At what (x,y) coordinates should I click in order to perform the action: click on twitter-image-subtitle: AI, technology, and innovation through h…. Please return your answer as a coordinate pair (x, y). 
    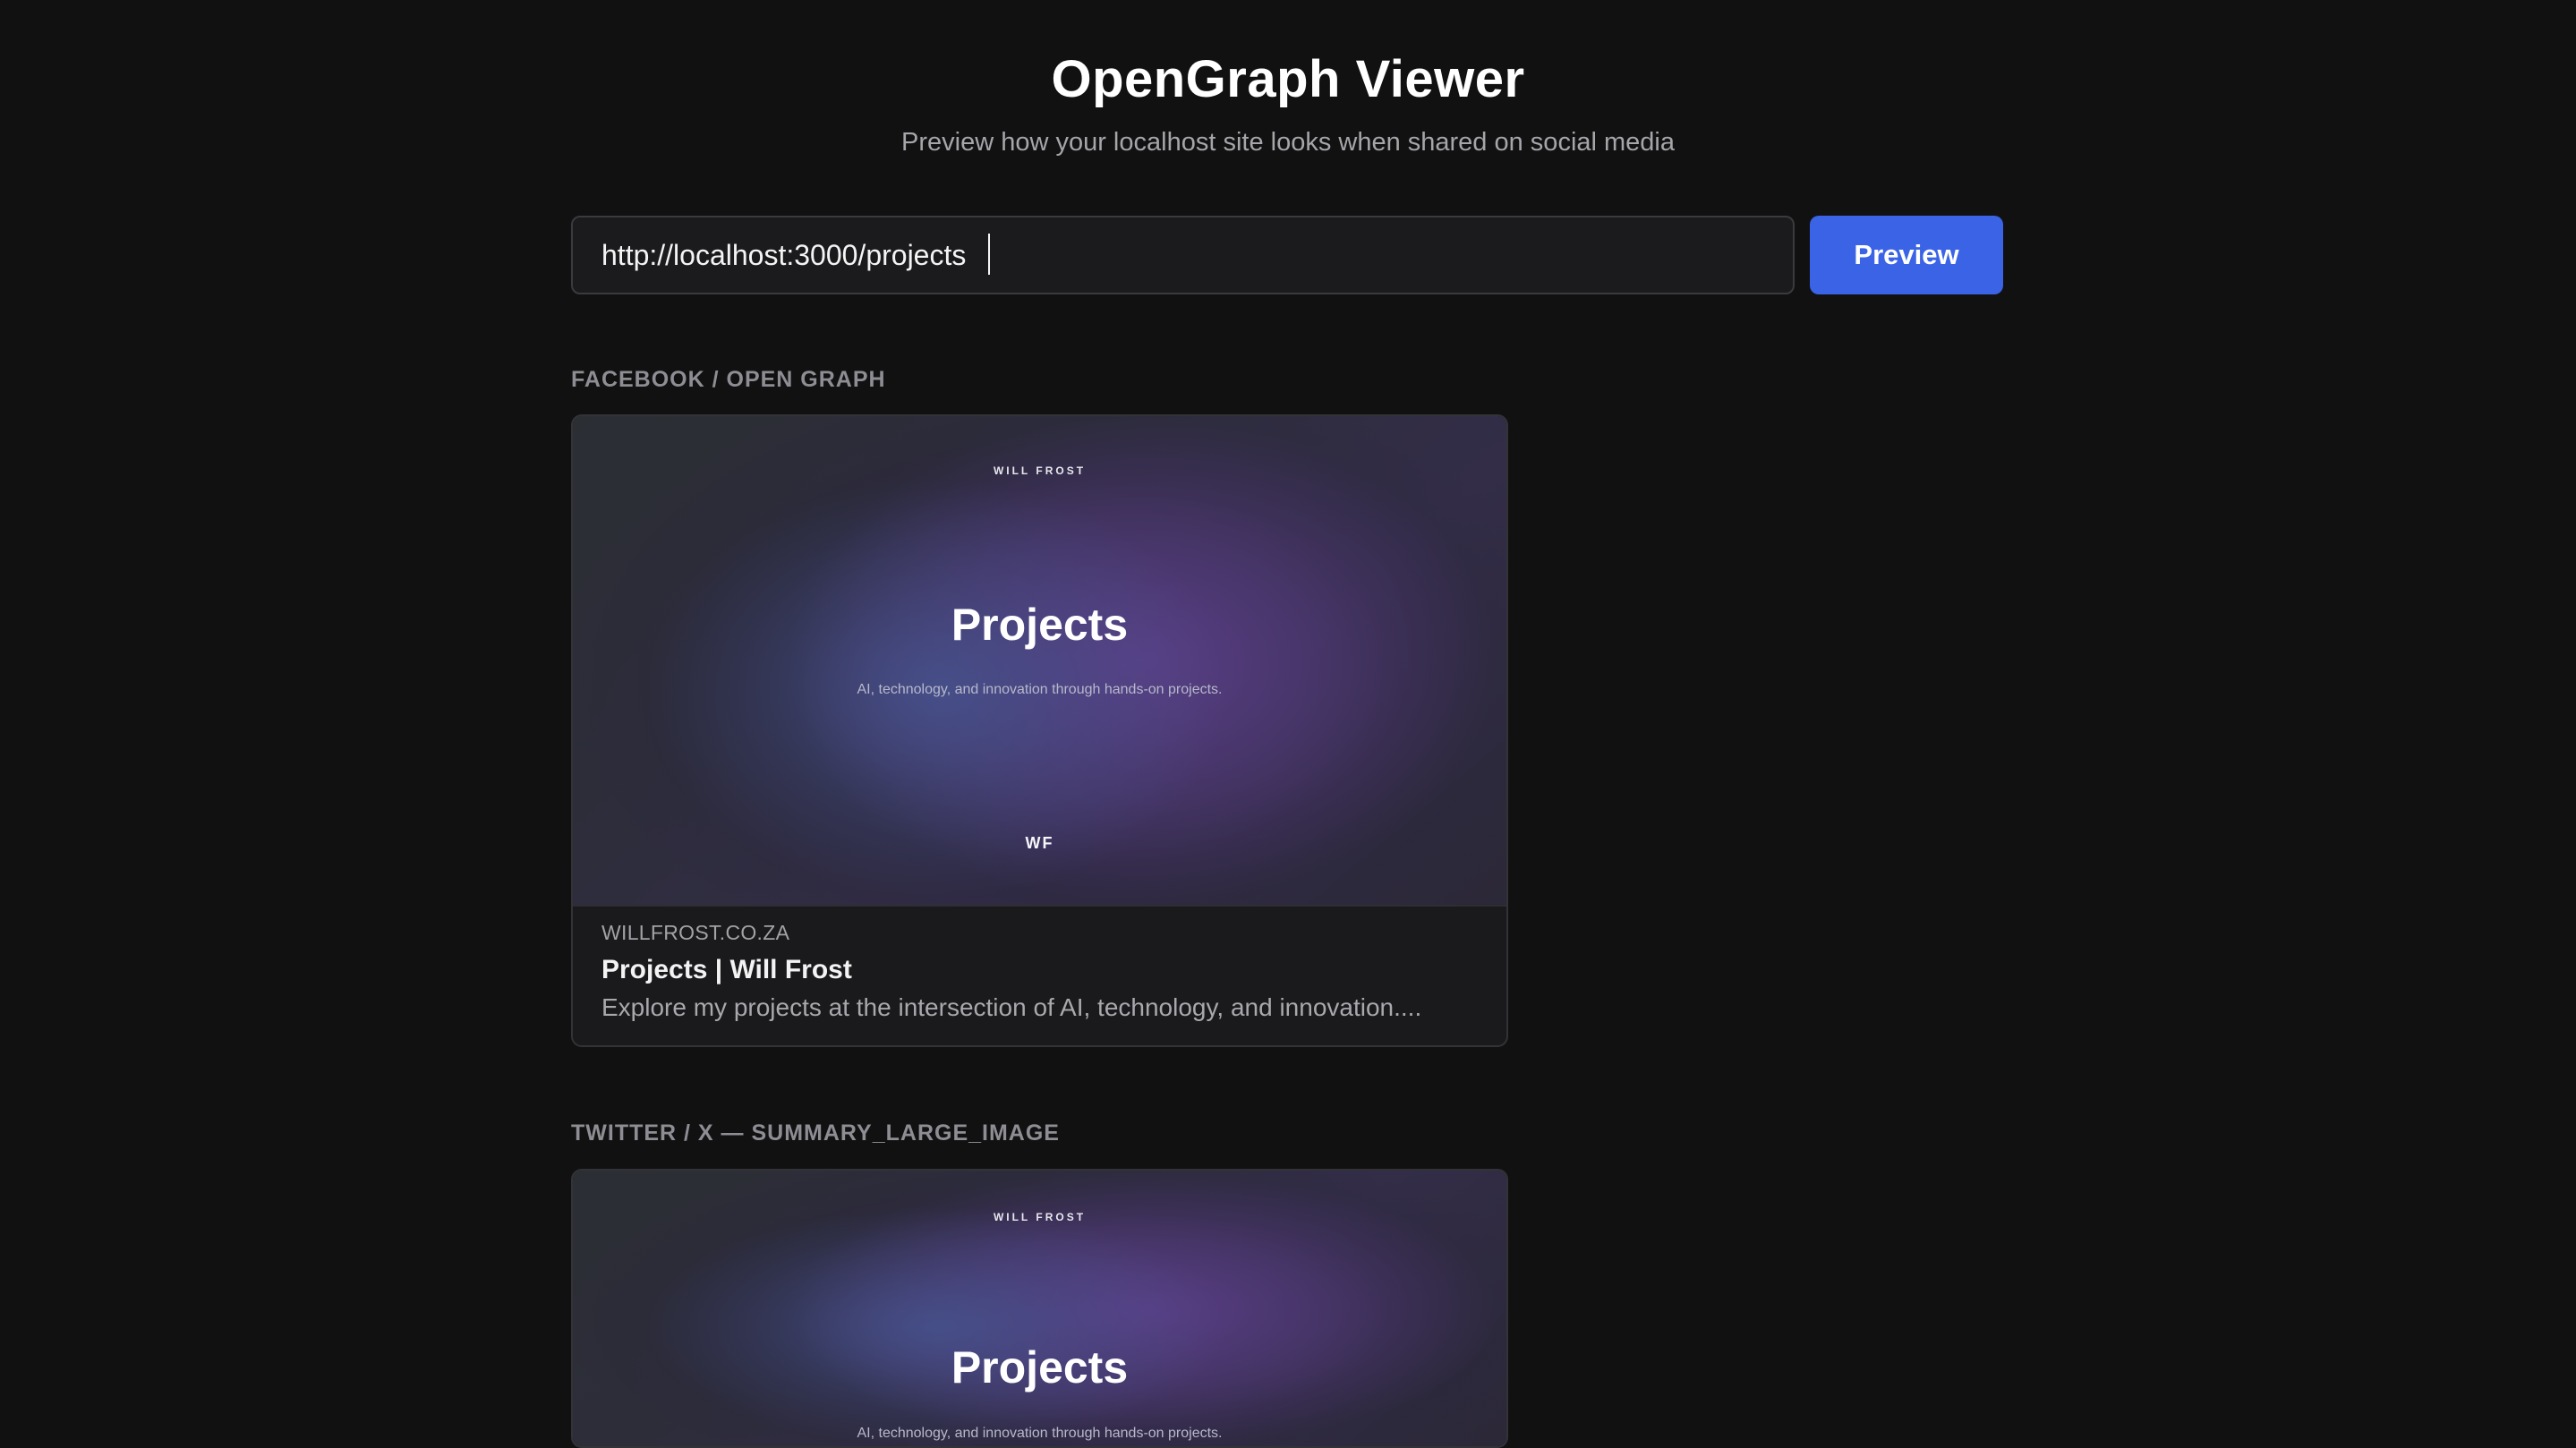
    Looking at the image, I should click on (1040, 1433).